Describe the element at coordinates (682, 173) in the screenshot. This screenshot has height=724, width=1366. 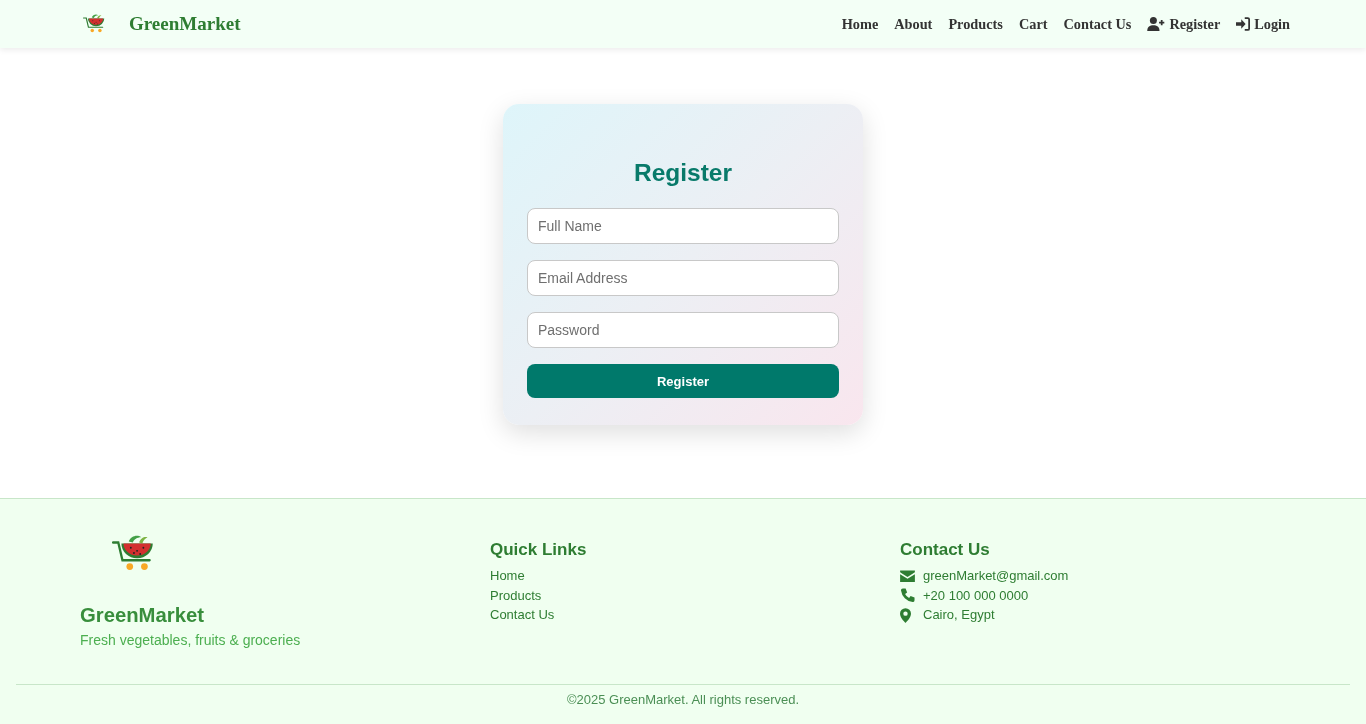
I see `form-title: Register` at that location.